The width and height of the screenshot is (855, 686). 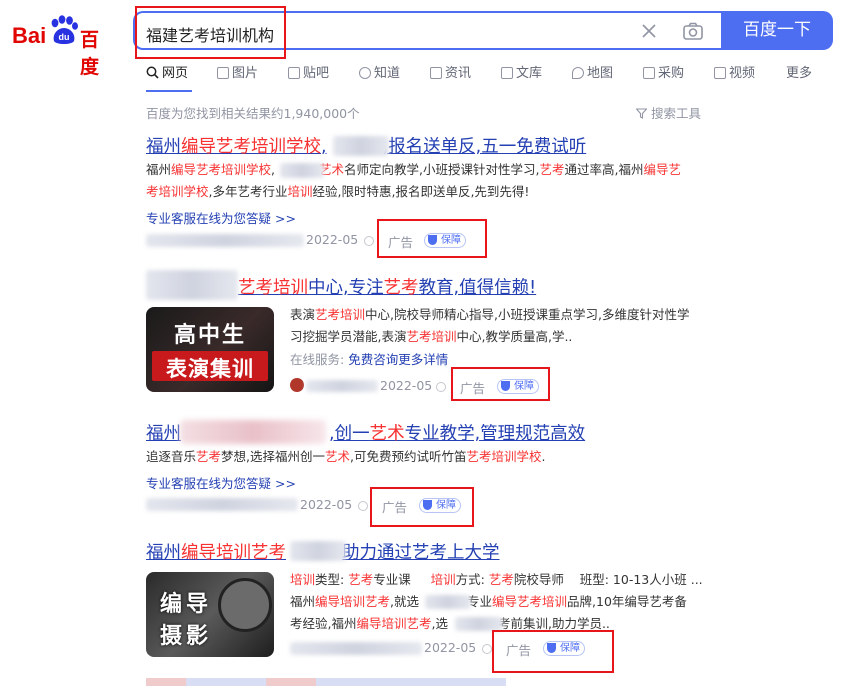 I want to click on desc-highlight: 编导培训艺考, so click(x=394, y=623).